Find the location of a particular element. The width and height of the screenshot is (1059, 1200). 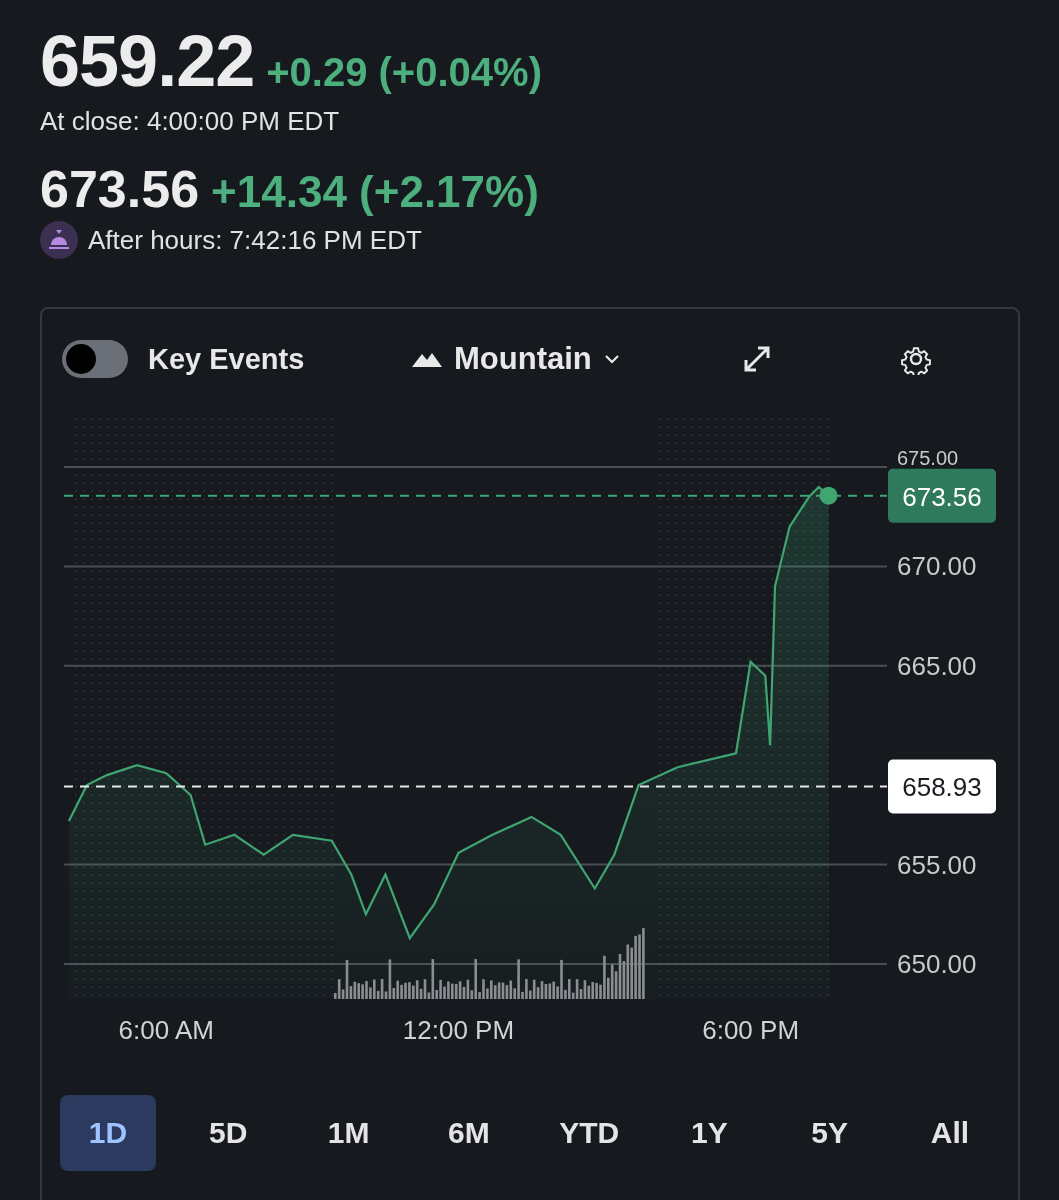

ref-line-label: 673.56 is located at coordinates (942, 496).